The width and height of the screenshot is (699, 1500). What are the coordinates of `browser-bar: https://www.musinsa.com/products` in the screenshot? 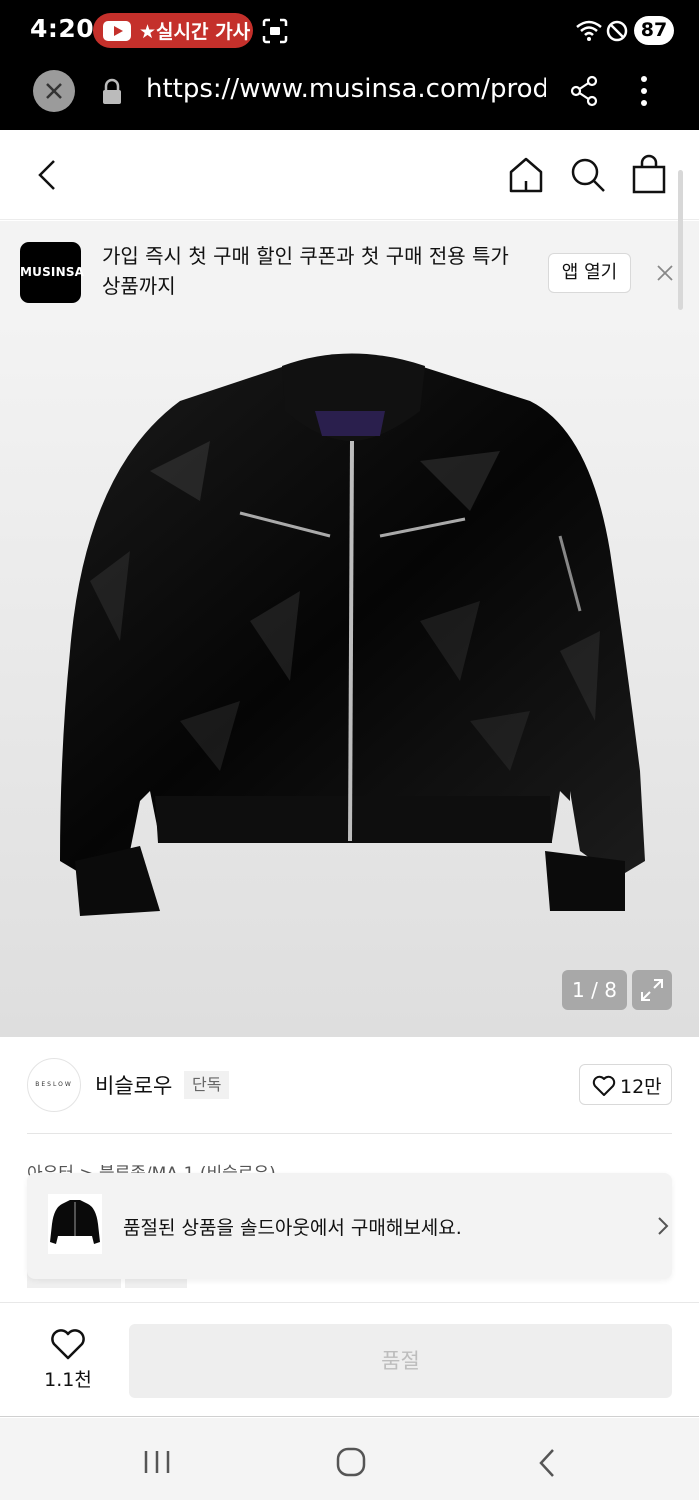 It's located at (349, 96).